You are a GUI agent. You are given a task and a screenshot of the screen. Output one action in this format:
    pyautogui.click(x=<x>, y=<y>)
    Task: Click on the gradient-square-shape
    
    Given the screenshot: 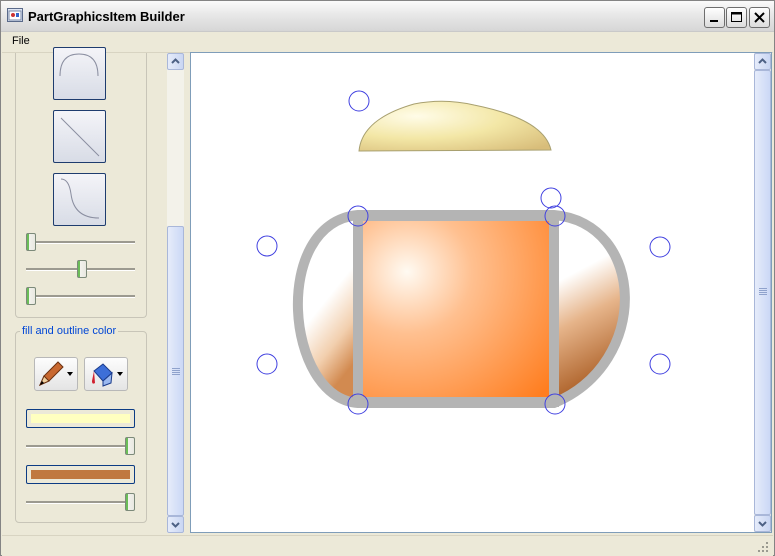 What is the action you would take?
    pyautogui.click(x=456, y=309)
    